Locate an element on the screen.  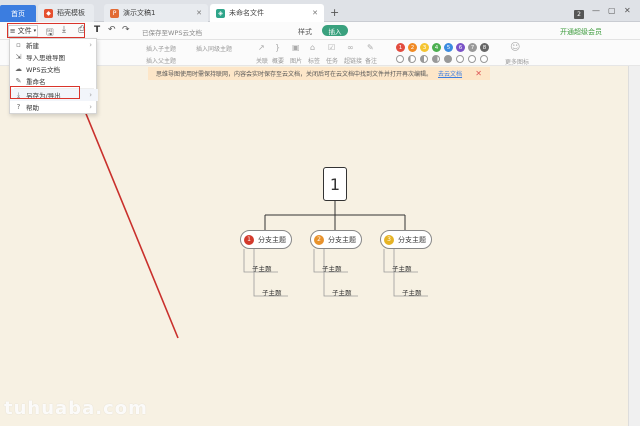
branch-topic: 2 分支主题 is located at coordinates (336, 239).